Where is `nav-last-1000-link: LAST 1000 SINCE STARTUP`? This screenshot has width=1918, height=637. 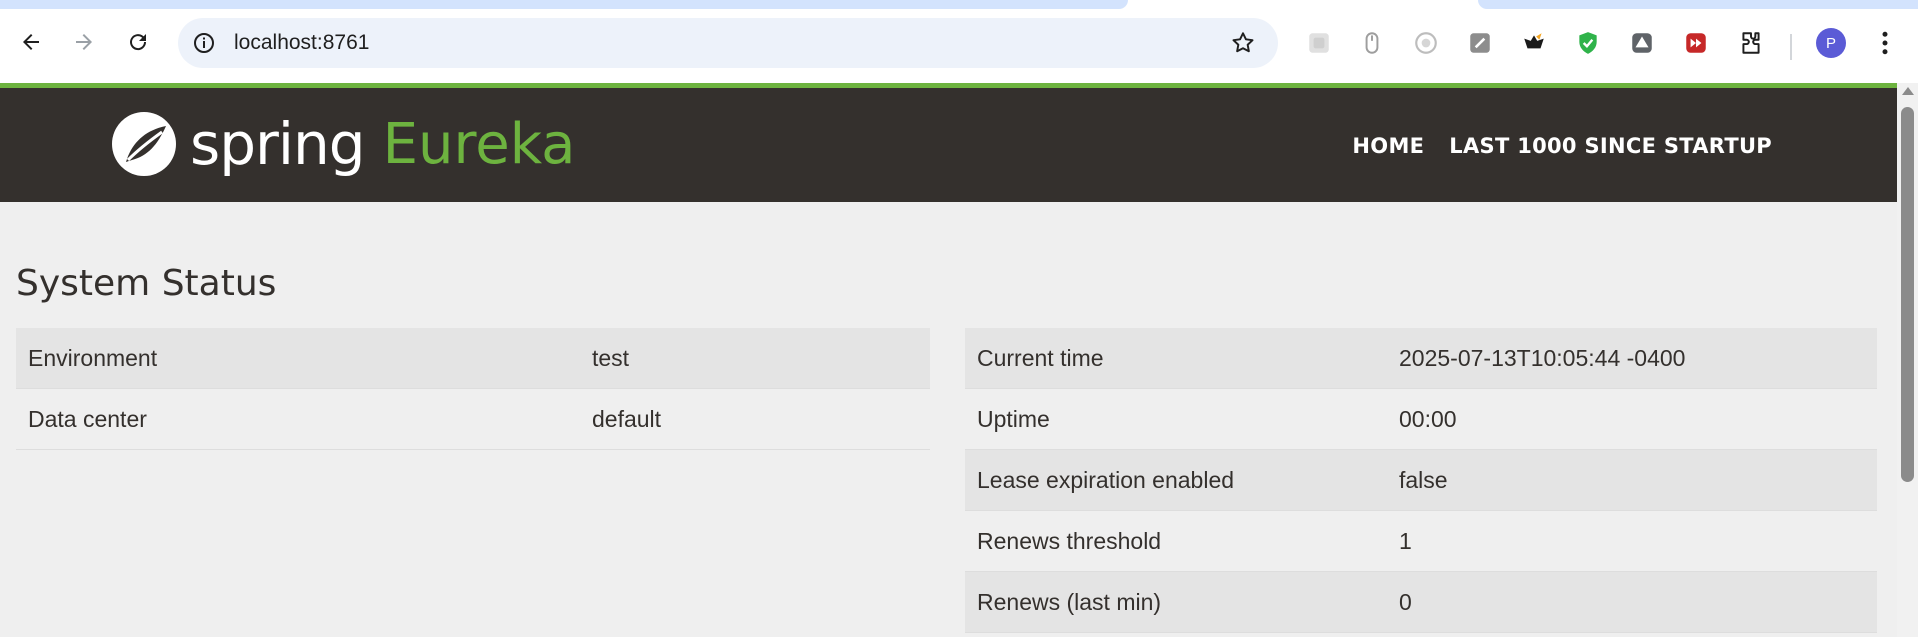
nav-last-1000-link: LAST 1000 SINCE STARTUP is located at coordinates (1610, 146).